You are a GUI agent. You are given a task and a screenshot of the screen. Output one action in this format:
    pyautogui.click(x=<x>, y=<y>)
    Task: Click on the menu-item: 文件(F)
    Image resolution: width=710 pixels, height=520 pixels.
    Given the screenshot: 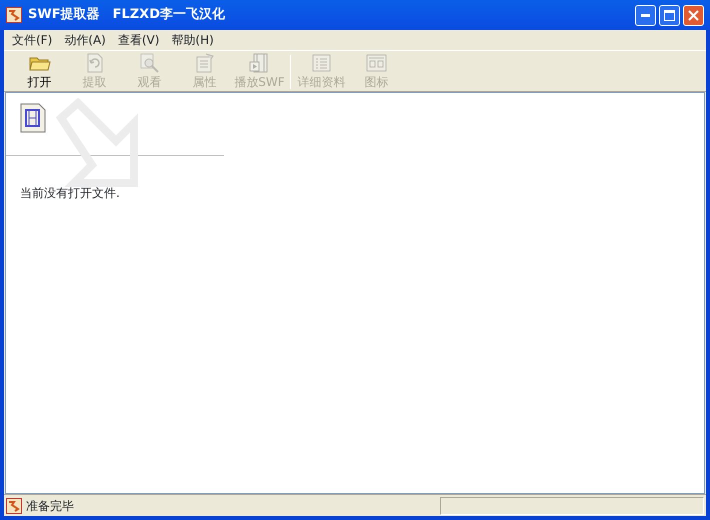 What is the action you would take?
    pyautogui.click(x=32, y=40)
    